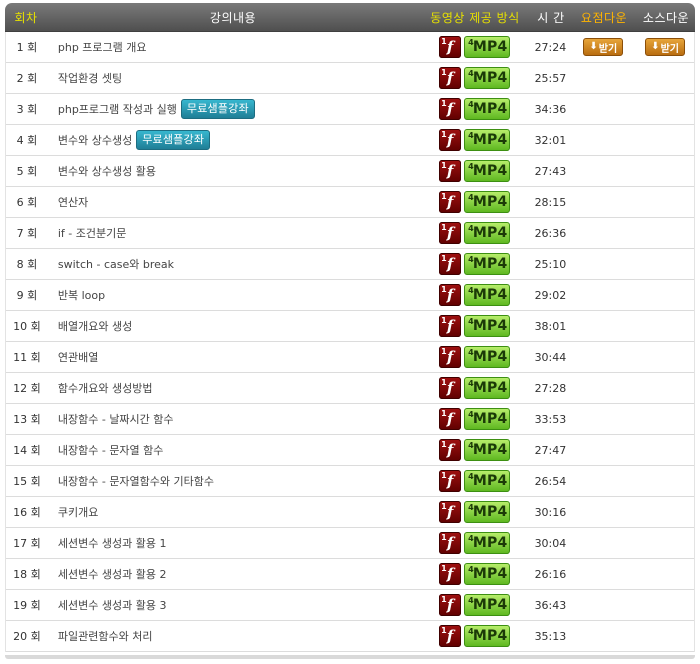  I want to click on lecture-duration: 33:53, so click(550, 419).